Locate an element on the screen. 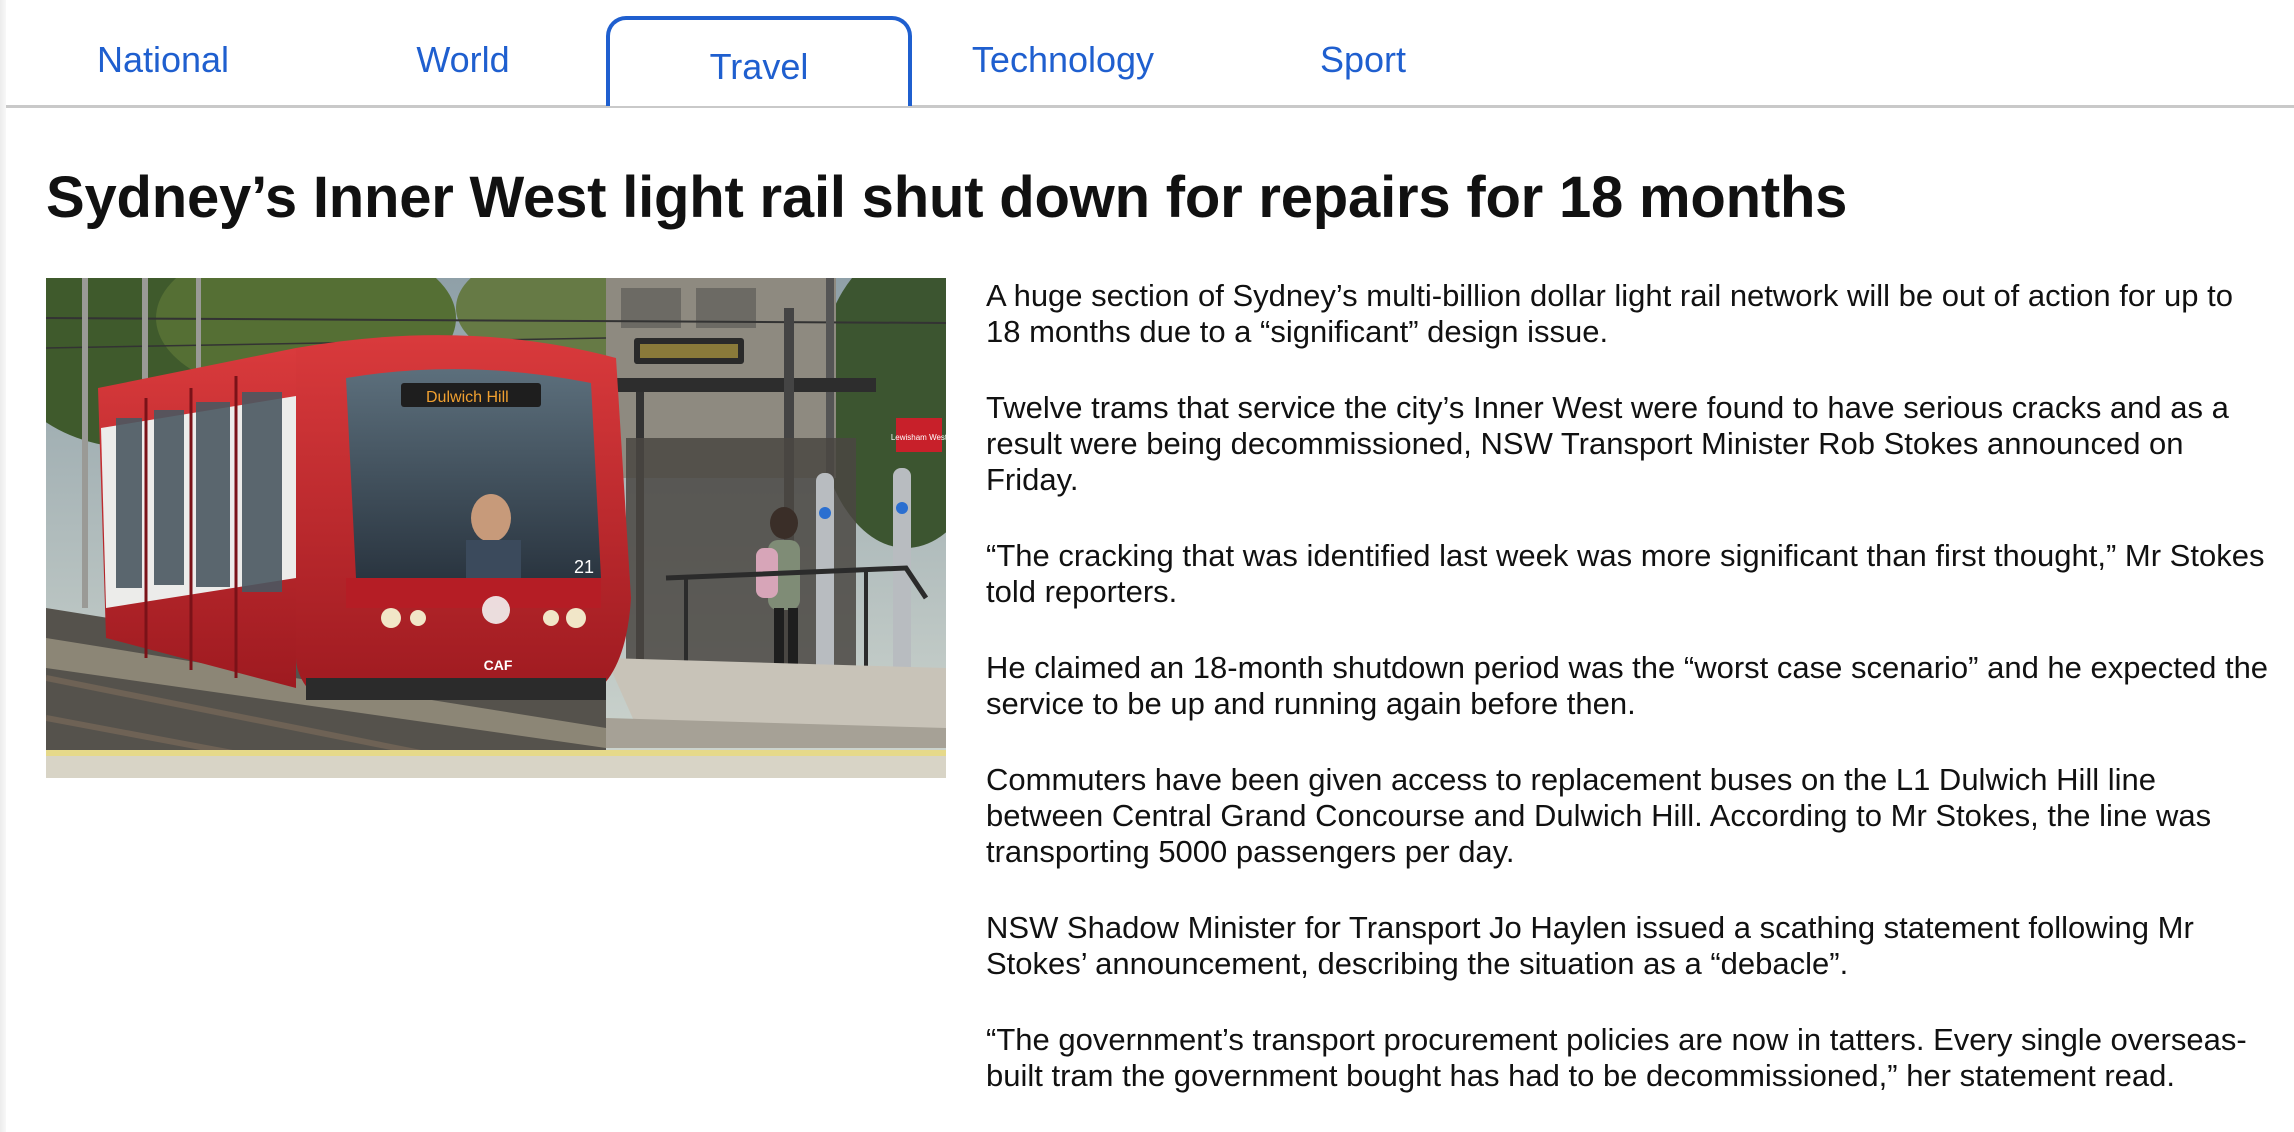  tab-travel: Travel is located at coordinates (759, 61).